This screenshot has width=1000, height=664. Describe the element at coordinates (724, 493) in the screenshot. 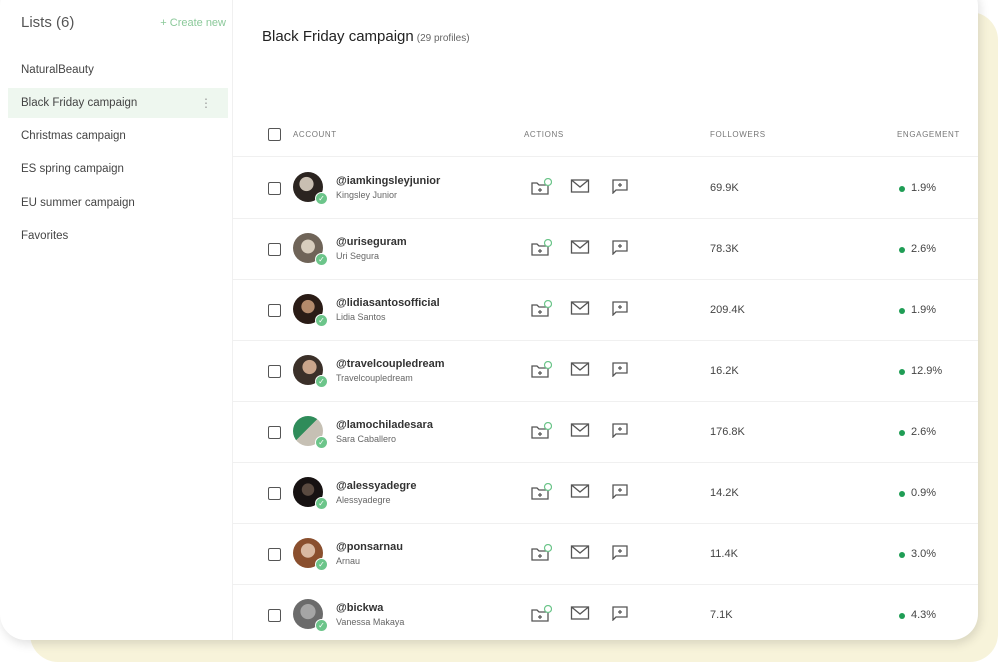

I see `followers-count: 14.2K` at that location.